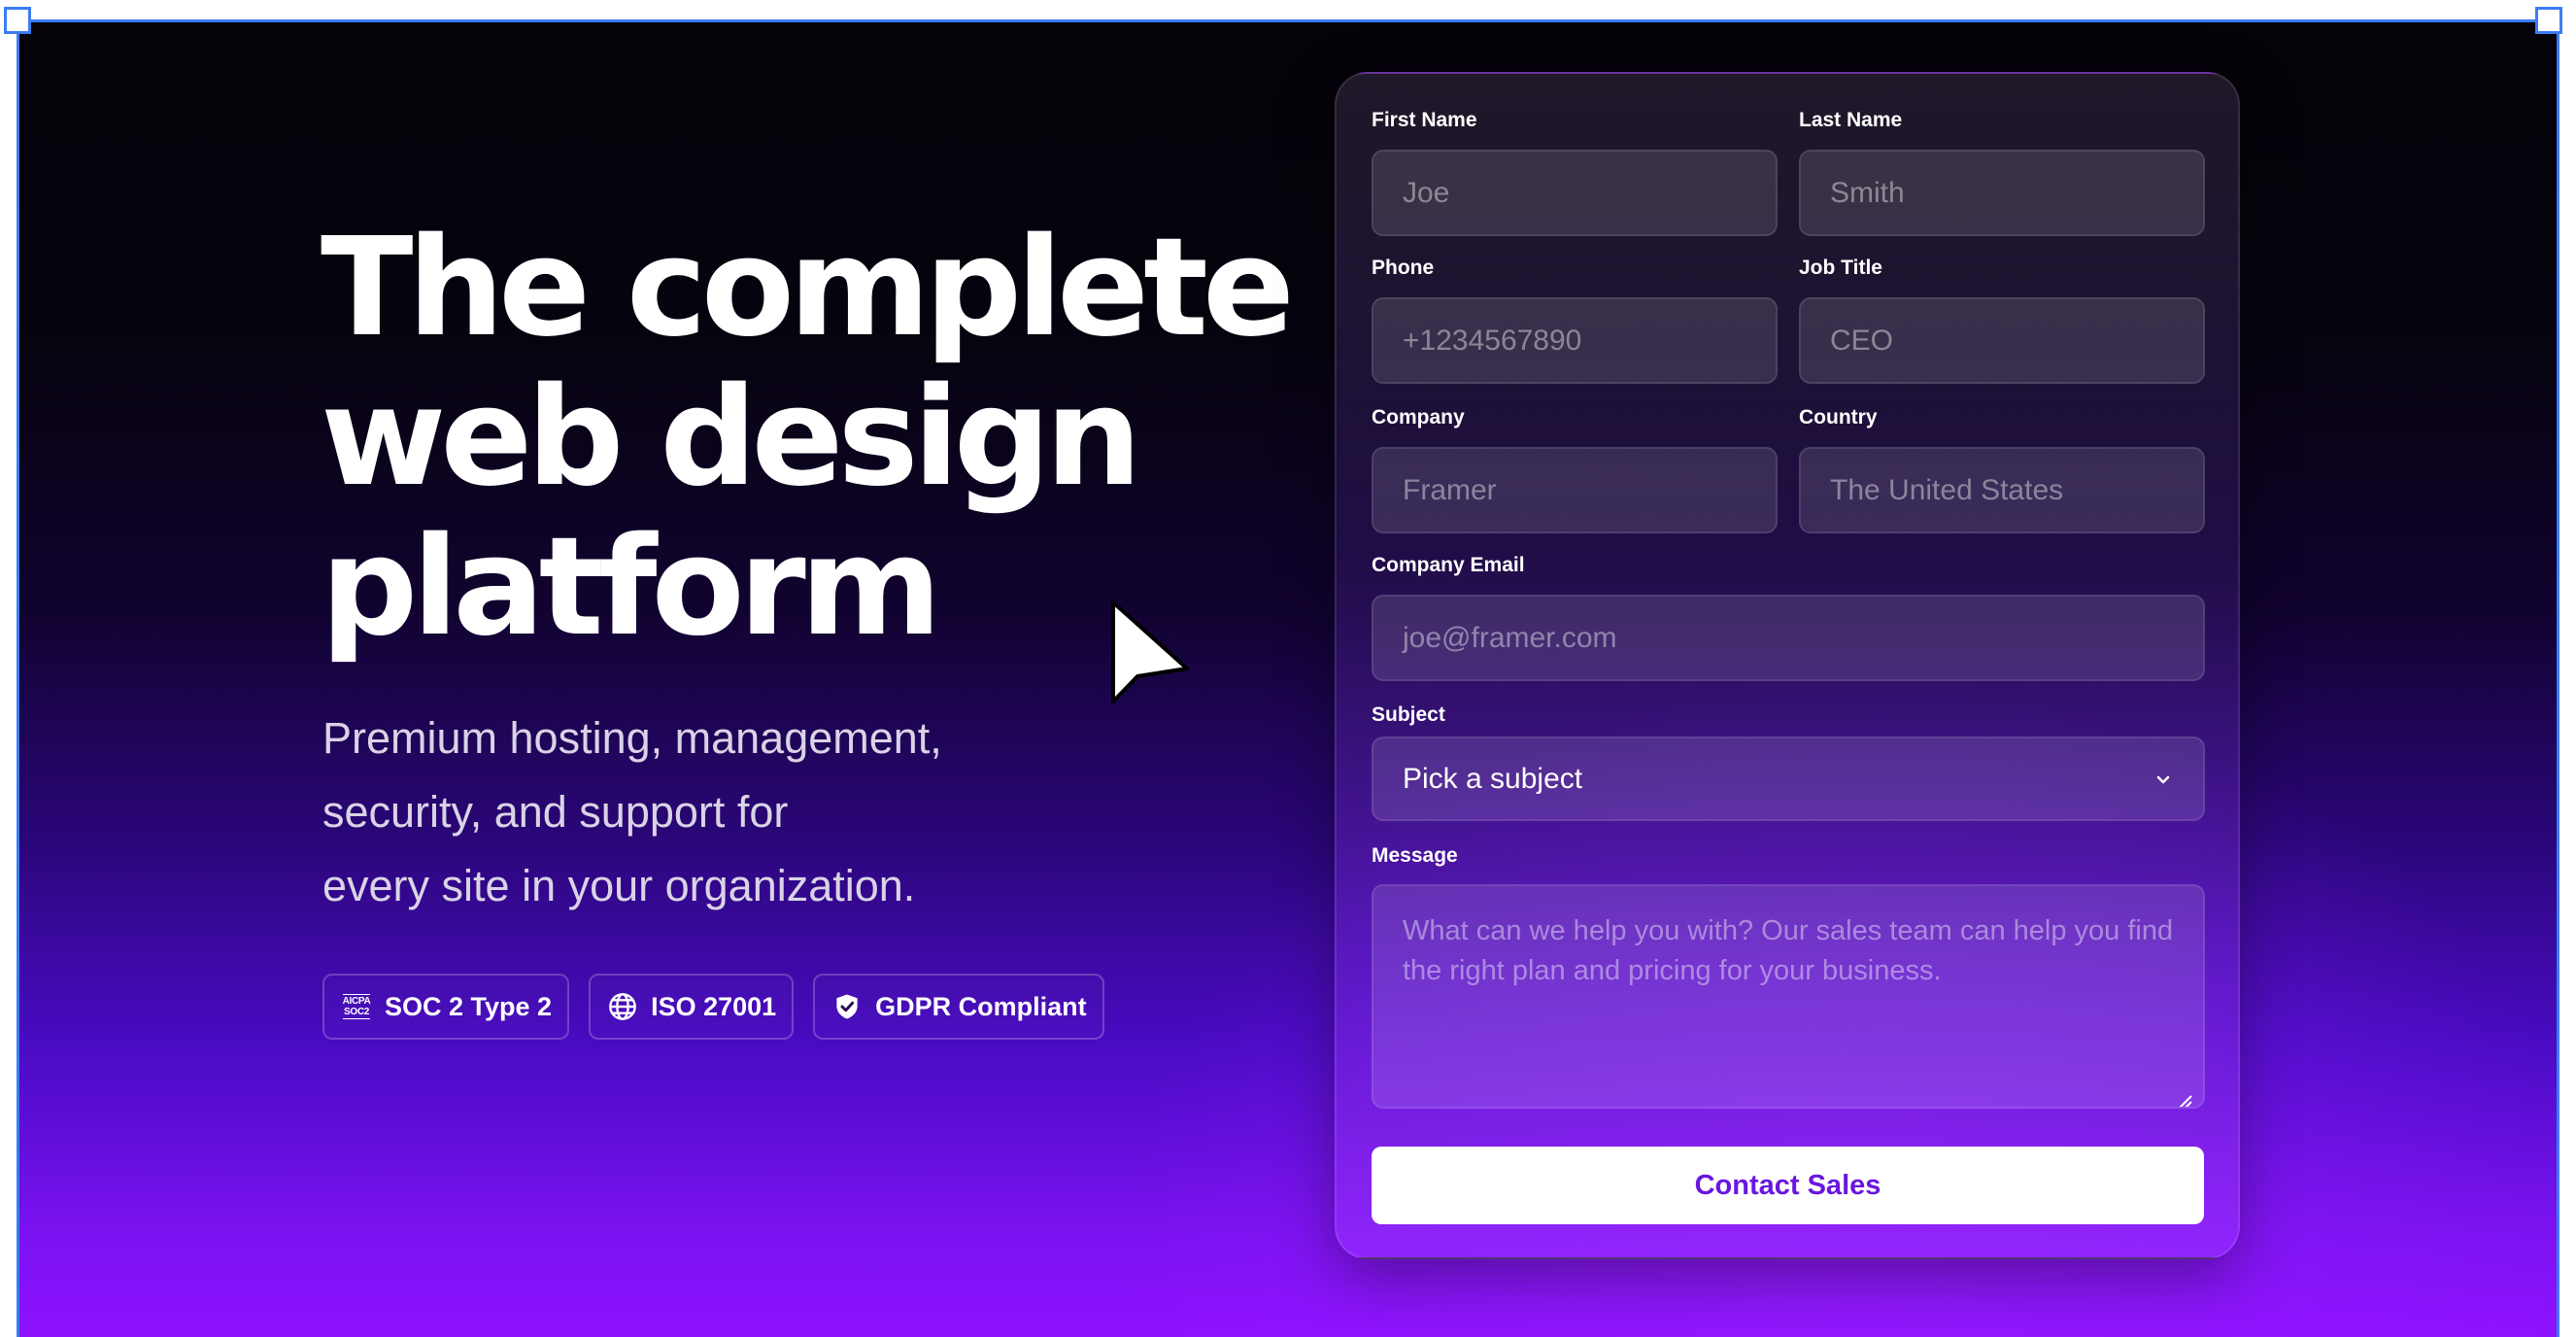  Describe the element at coordinates (1862, 340) in the screenshot. I see `job-title-placeholder: CEO` at that location.